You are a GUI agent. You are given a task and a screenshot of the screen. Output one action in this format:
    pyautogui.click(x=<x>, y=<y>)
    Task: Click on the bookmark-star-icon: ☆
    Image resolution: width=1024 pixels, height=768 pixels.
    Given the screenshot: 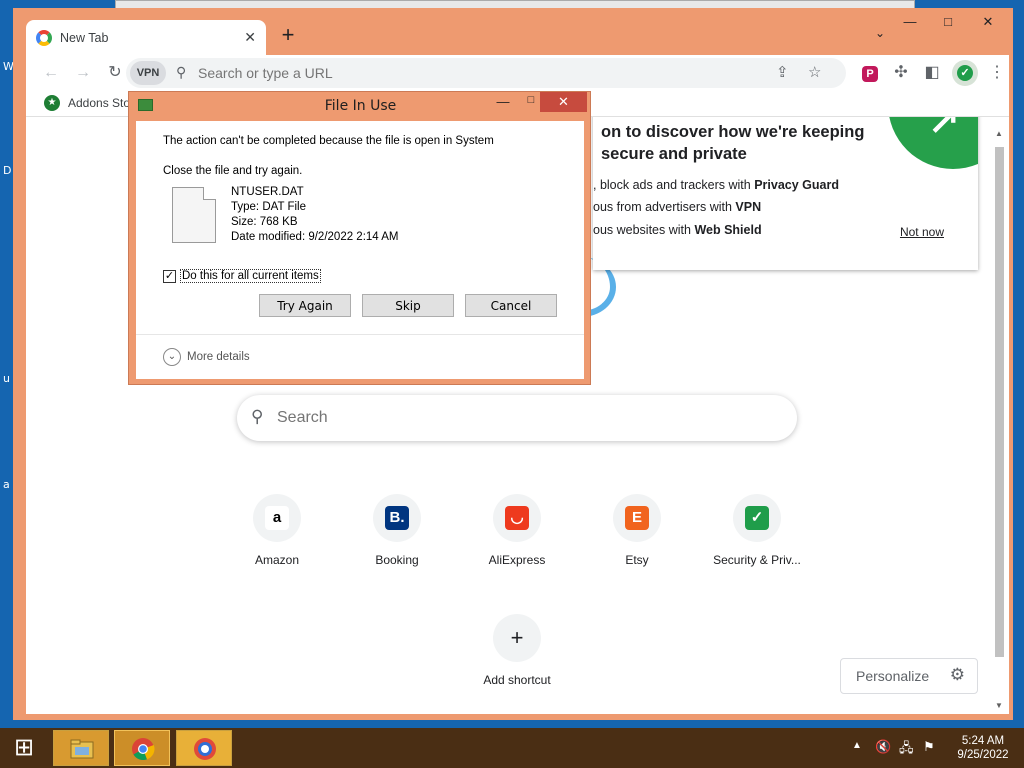 What is the action you would take?
    pyautogui.click(x=814, y=72)
    